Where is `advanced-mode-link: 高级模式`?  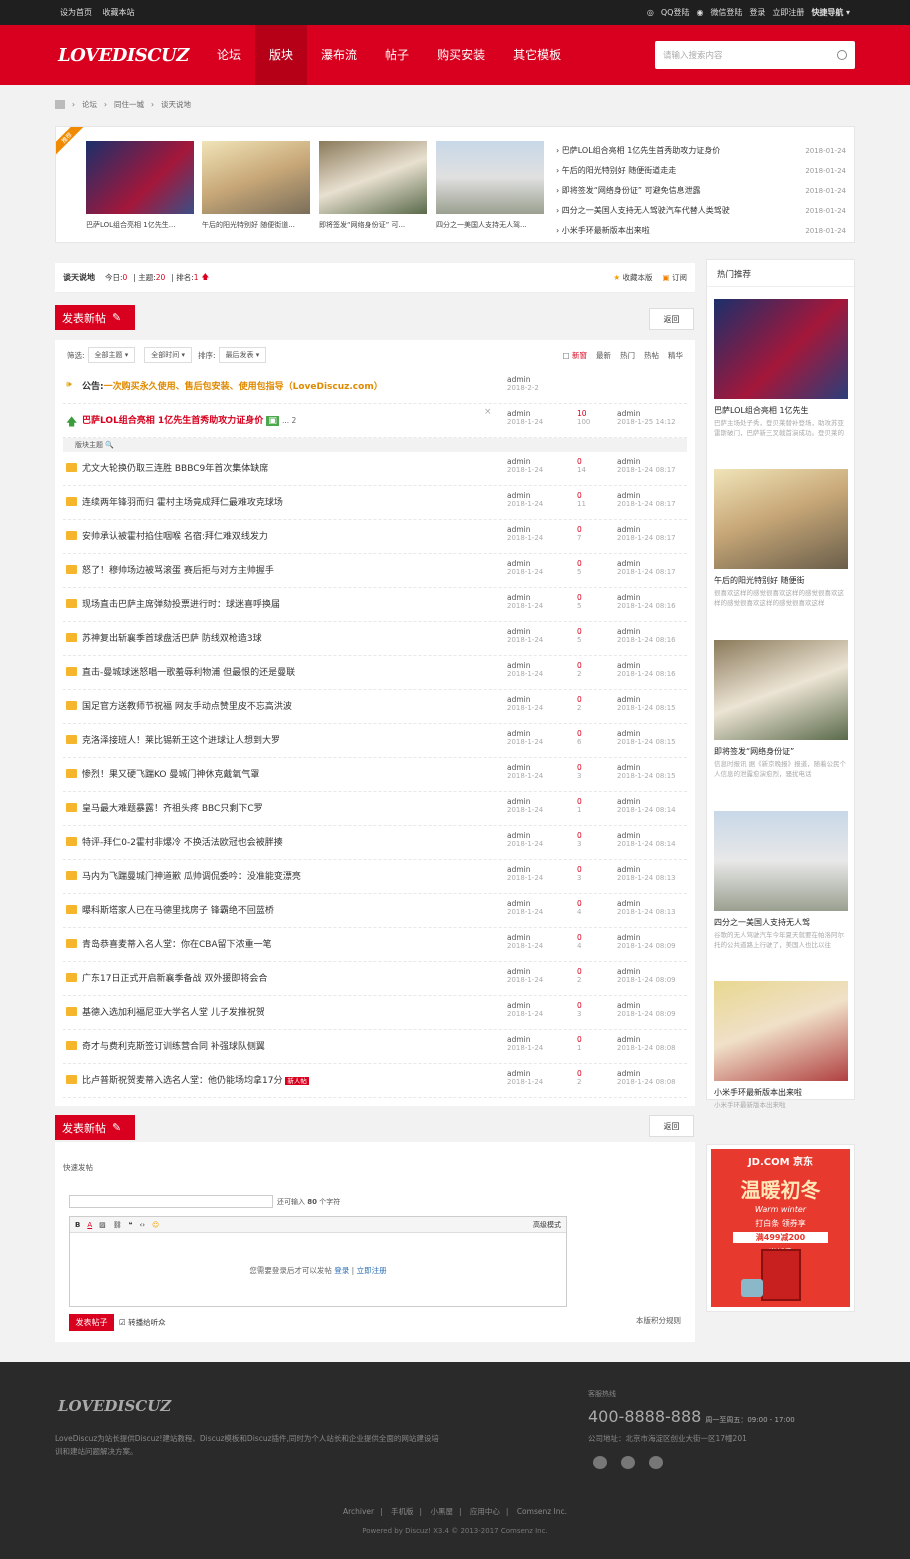
advanced-mode-link: 高级模式 is located at coordinates (547, 1225).